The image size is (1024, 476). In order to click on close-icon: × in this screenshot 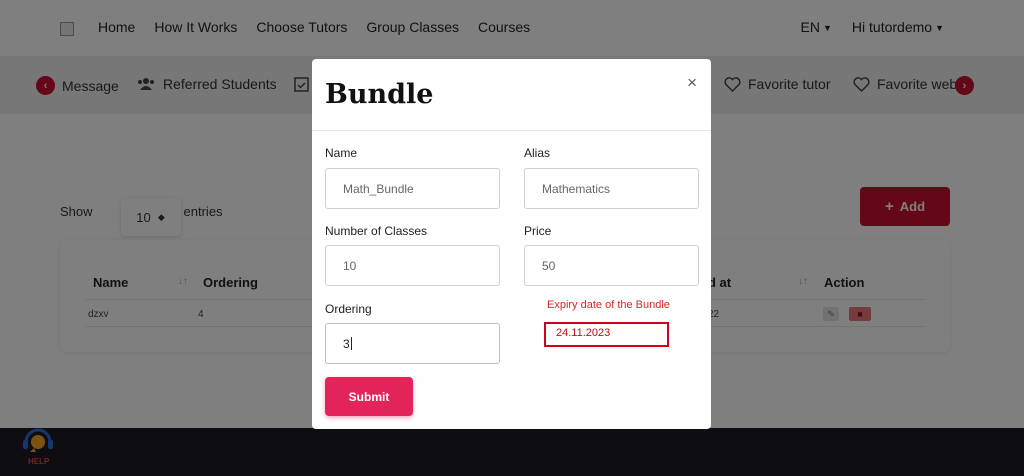, I will do `click(692, 83)`.